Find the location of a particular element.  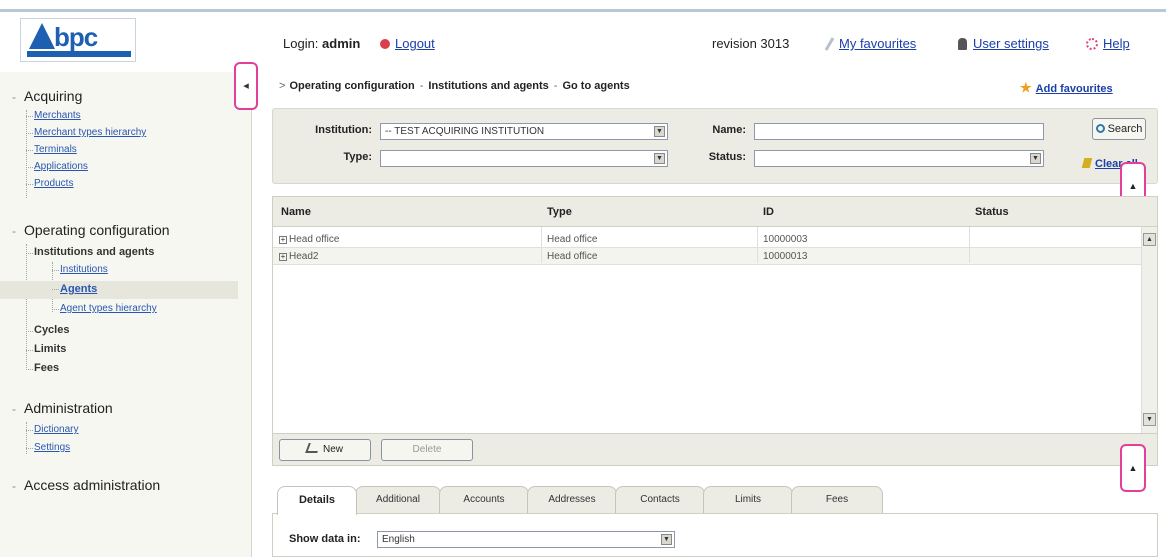

cell-name-text: Head2 is located at coordinates (304, 256).